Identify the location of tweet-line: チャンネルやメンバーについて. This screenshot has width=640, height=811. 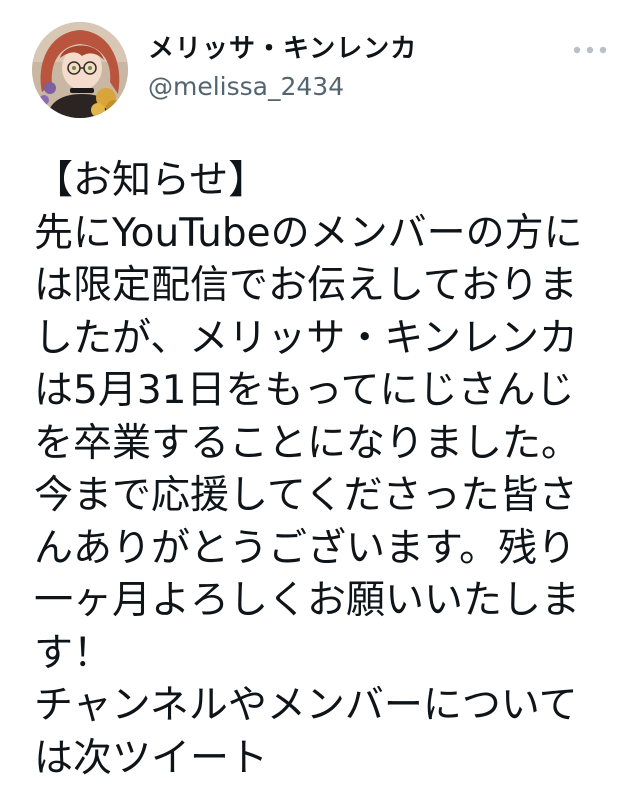
(306, 705).